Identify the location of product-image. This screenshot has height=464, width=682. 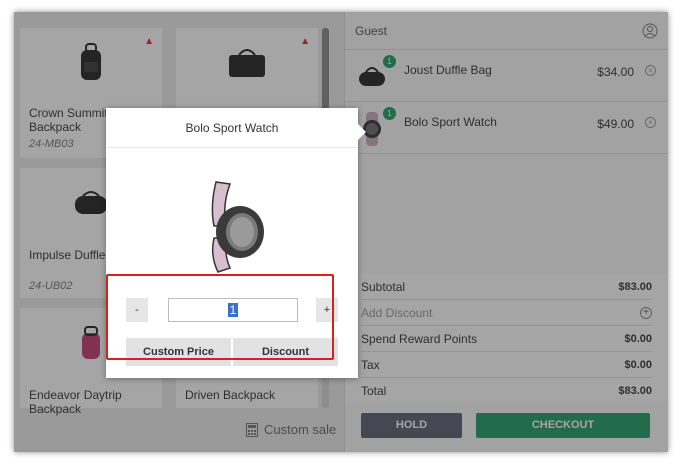
(237, 227).